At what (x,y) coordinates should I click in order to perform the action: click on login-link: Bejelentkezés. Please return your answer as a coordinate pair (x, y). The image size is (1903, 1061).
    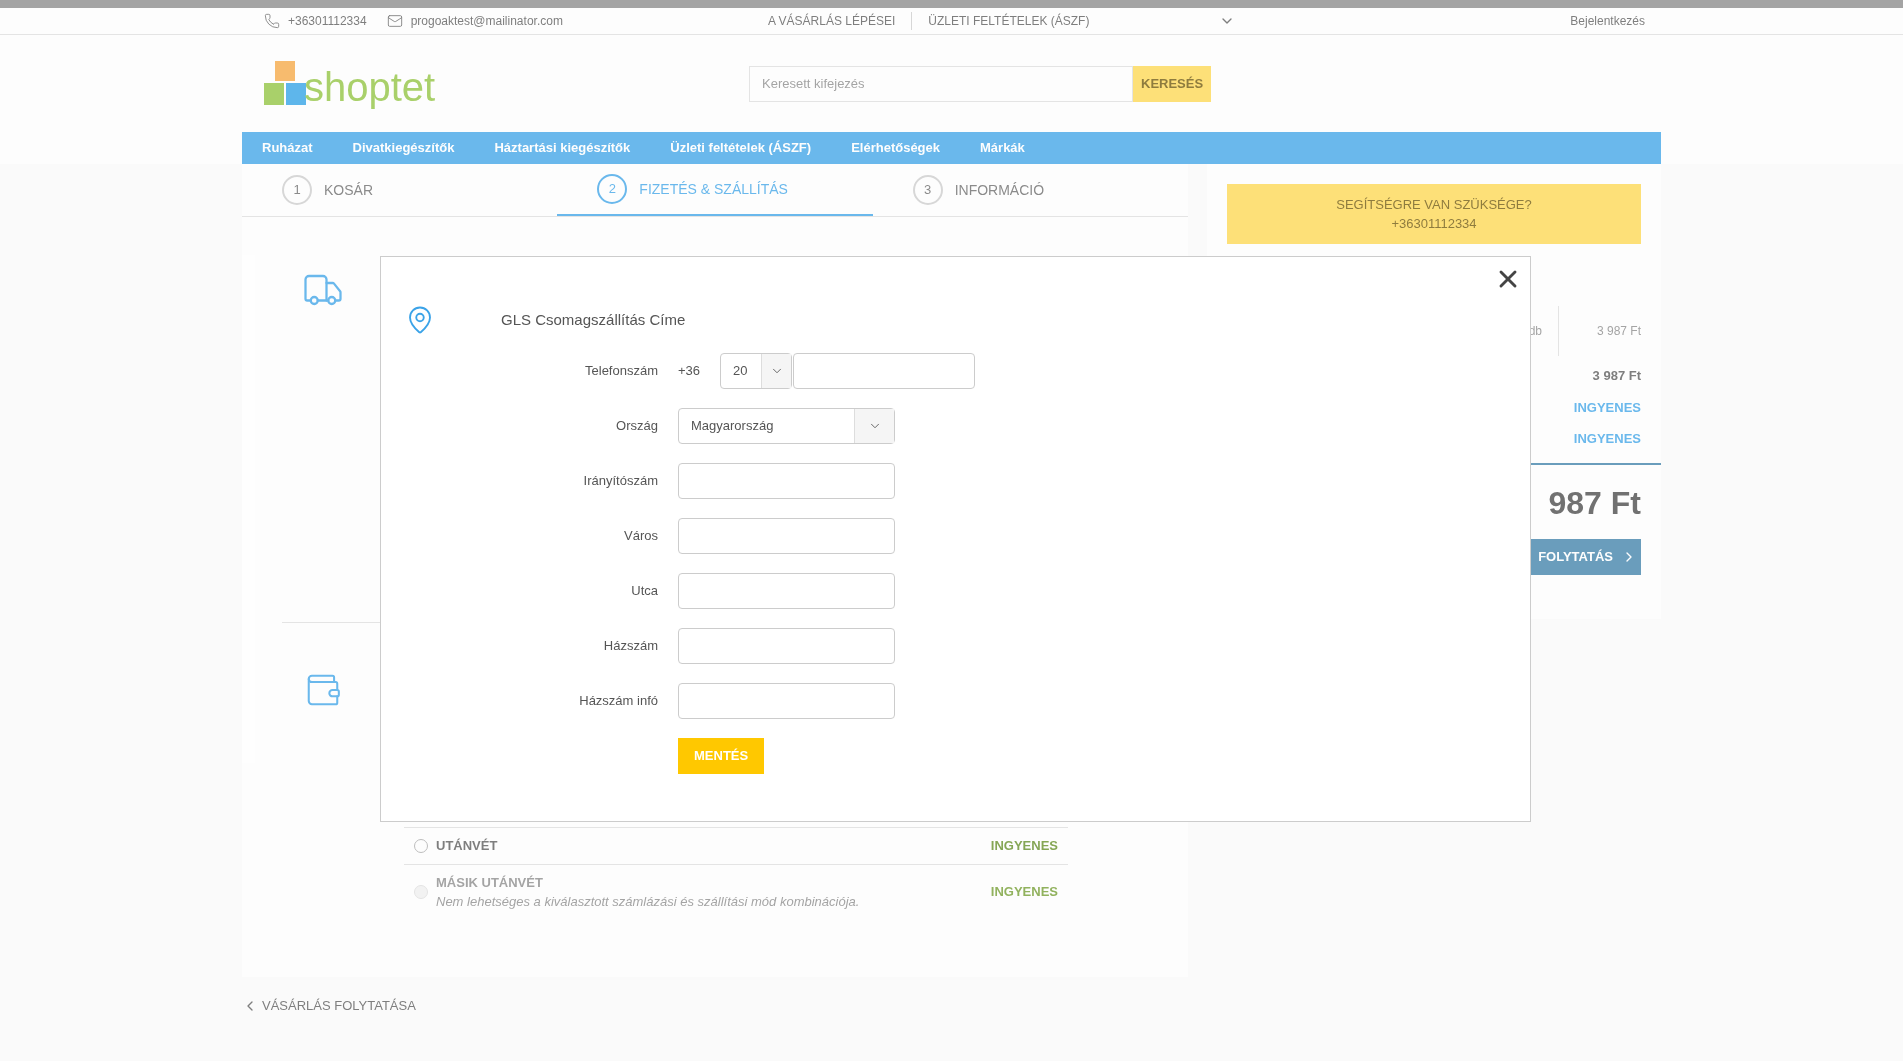
    Looking at the image, I should click on (1607, 21).